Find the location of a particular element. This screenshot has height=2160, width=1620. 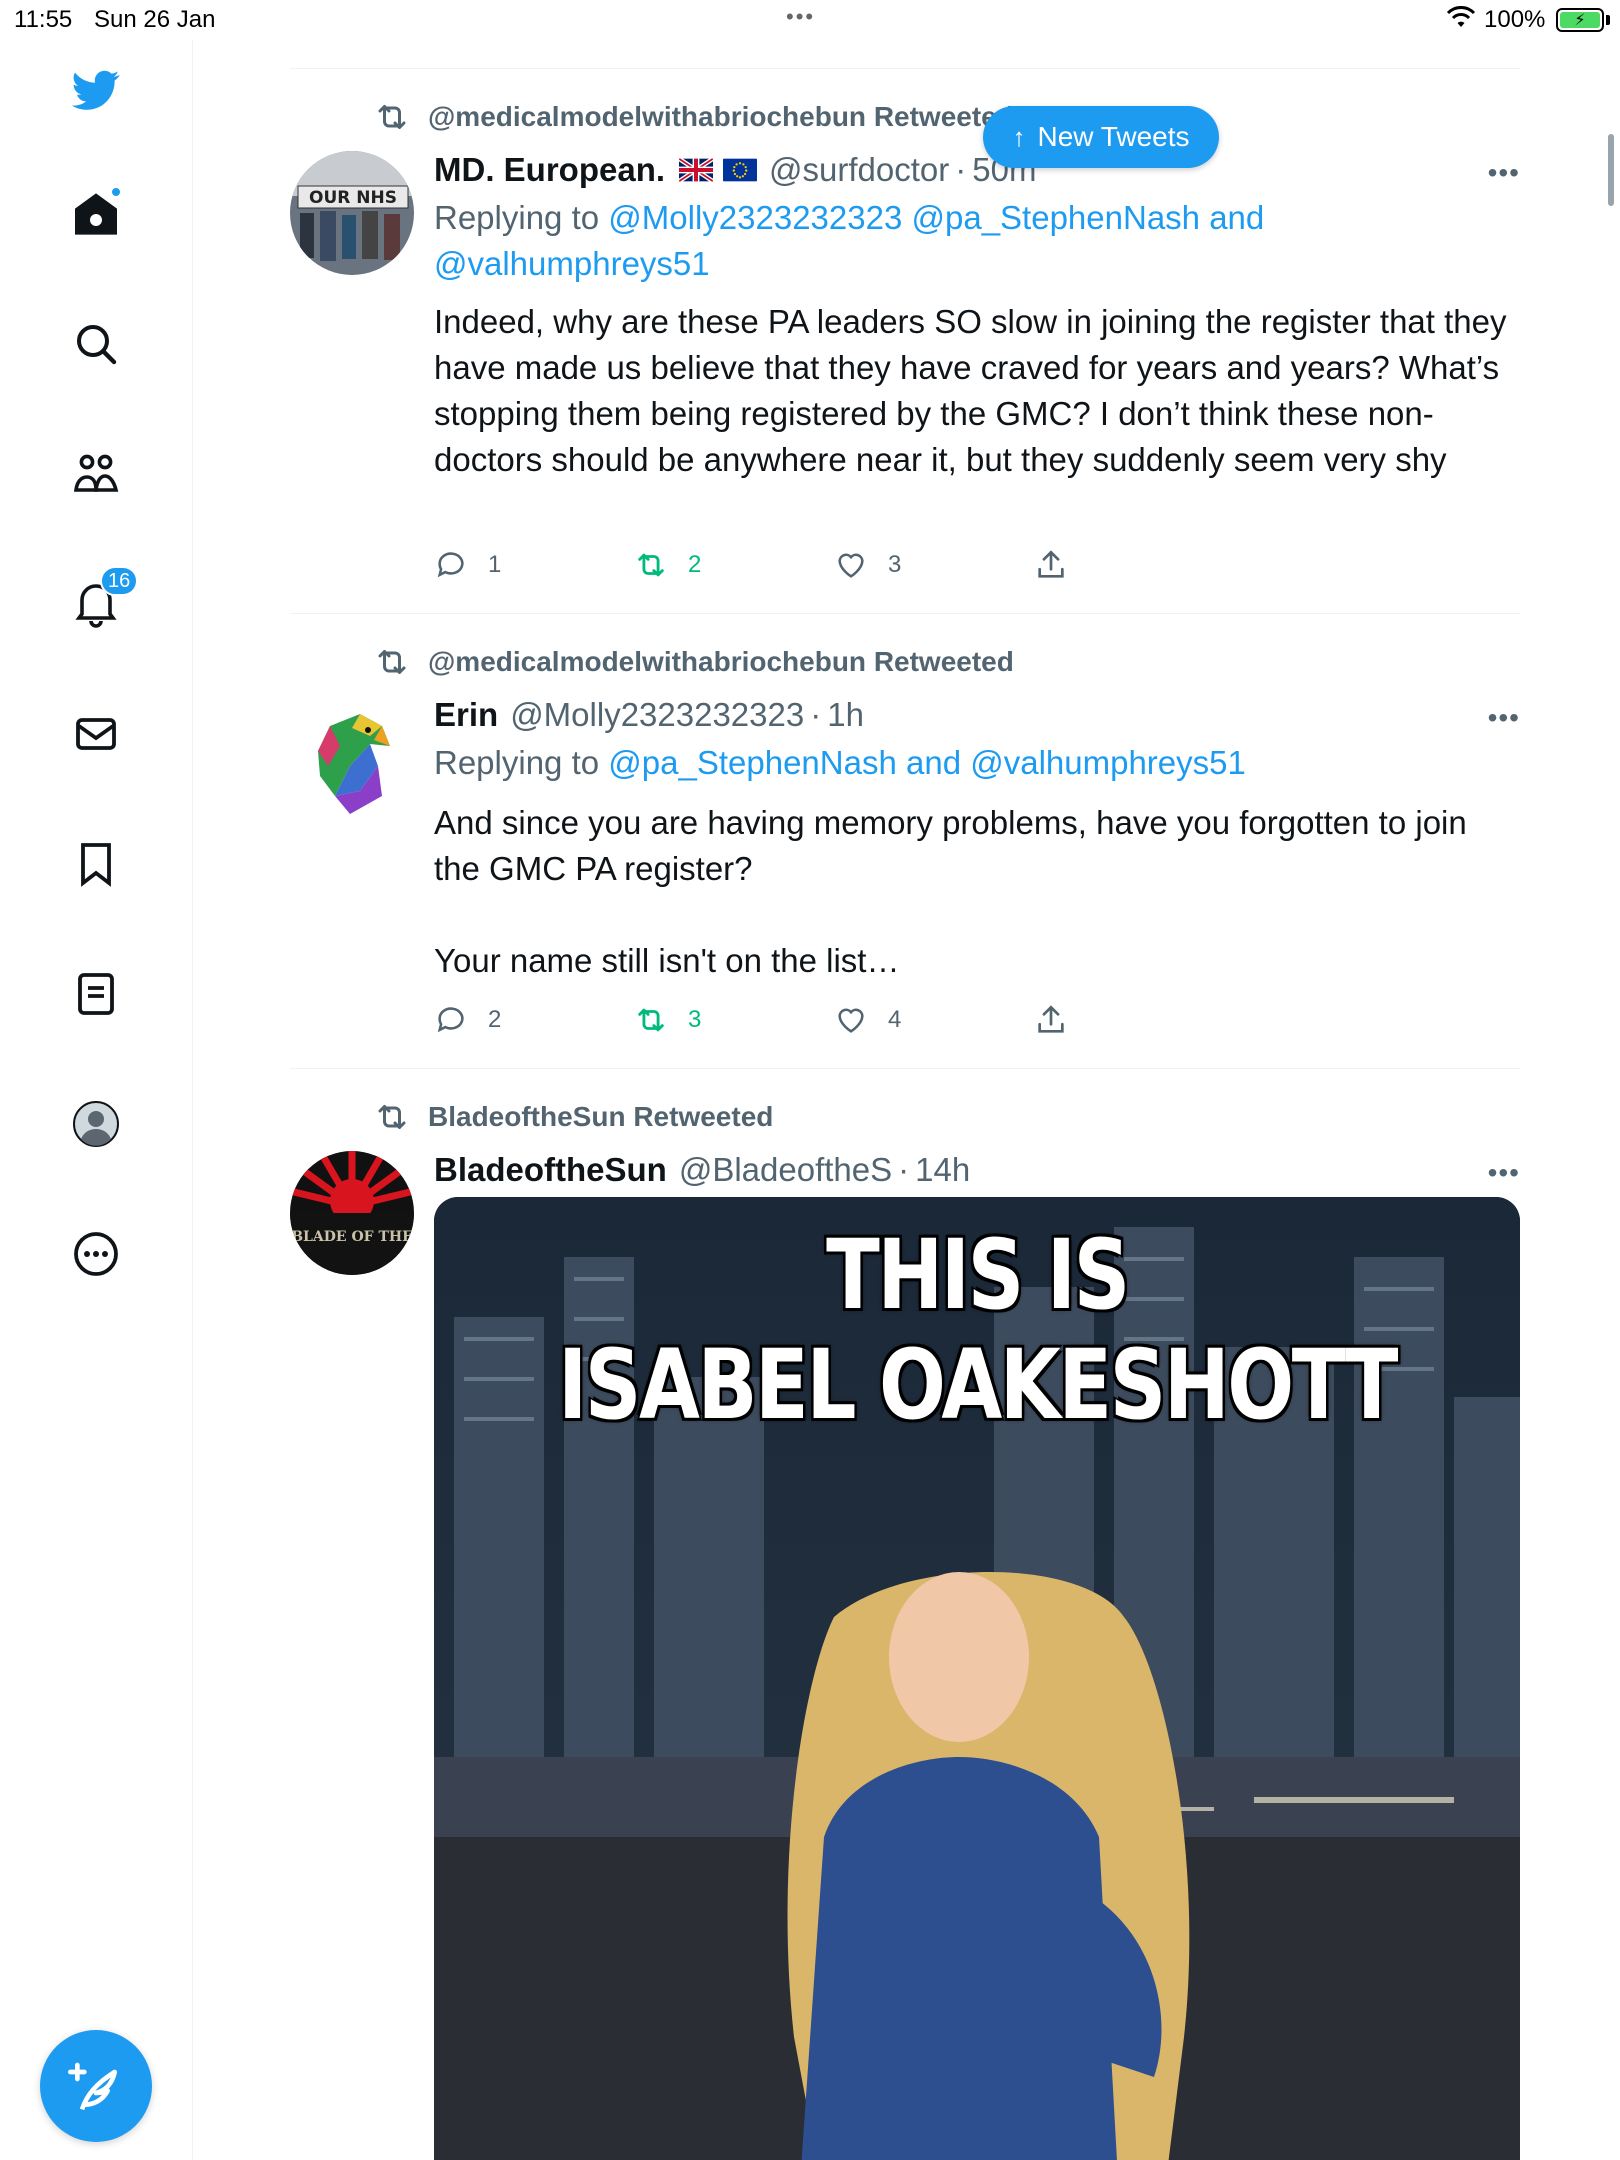

retweet-button: 2 is located at coordinates (734, 565).